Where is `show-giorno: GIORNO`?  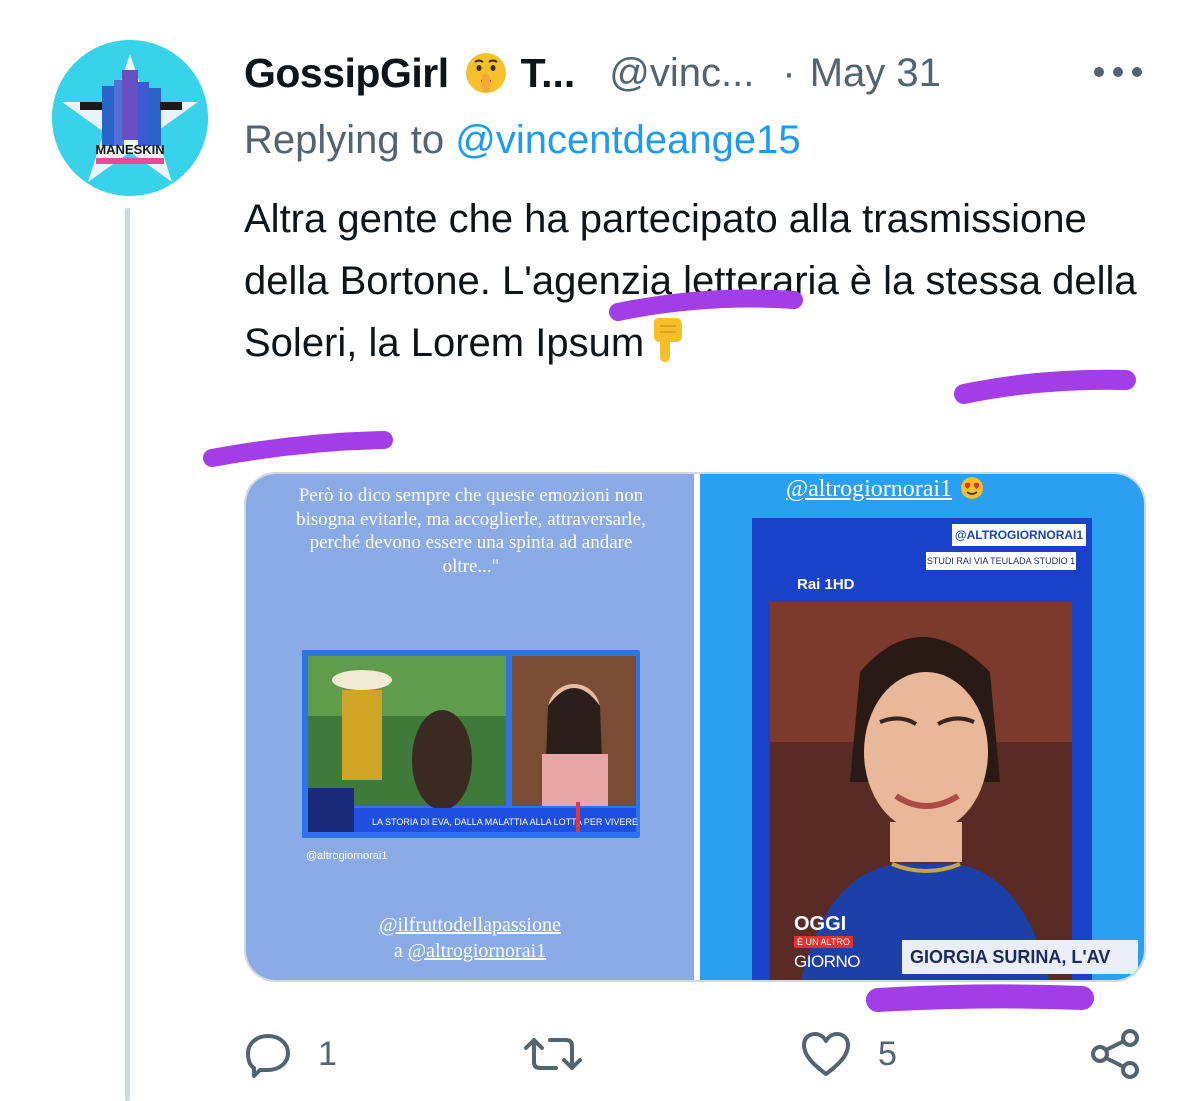
show-giorno: GIORNO is located at coordinates (827, 961).